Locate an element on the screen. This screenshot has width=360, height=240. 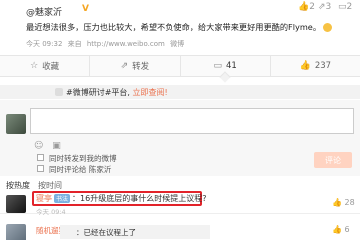
post-action-bar: ☆ 收藏 ⇗ 转发 ▭ 41 👍 237 is located at coordinates (180, 69).